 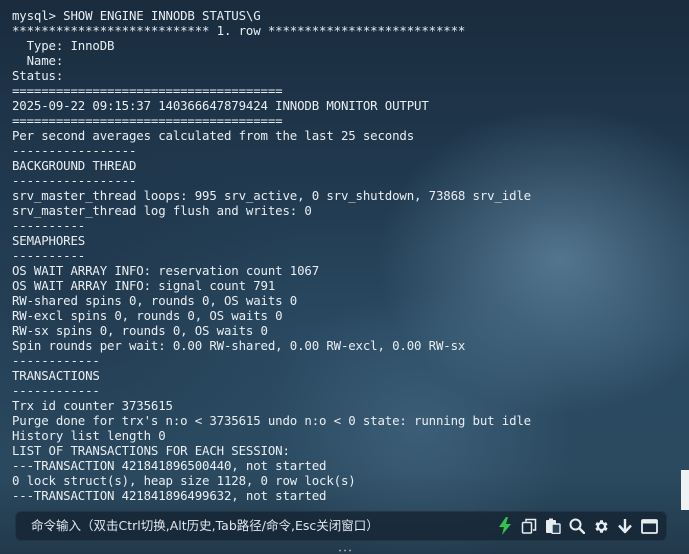 I want to click on command-input: 命令输入（双击Ctrl切换,Alt历史,Tab路径/命令,Esc关闭窗口）, so click(x=205, y=526).